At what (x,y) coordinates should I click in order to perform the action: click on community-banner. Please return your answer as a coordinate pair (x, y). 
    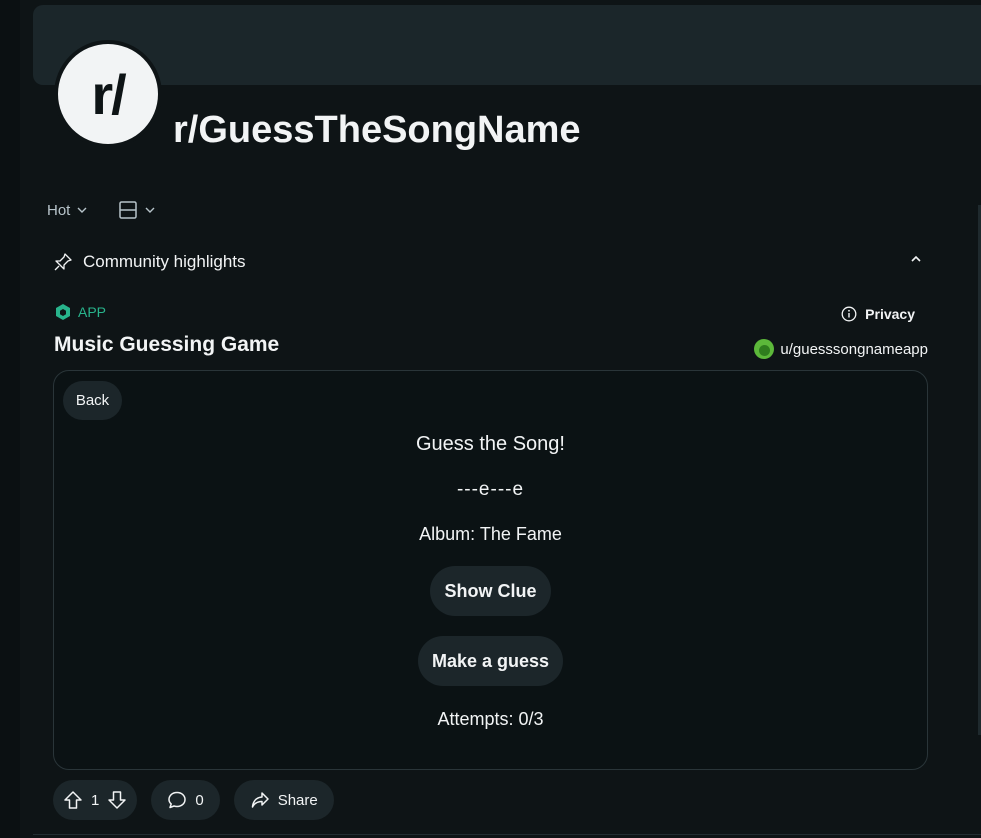
    Looking at the image, I should click on (507, 45).